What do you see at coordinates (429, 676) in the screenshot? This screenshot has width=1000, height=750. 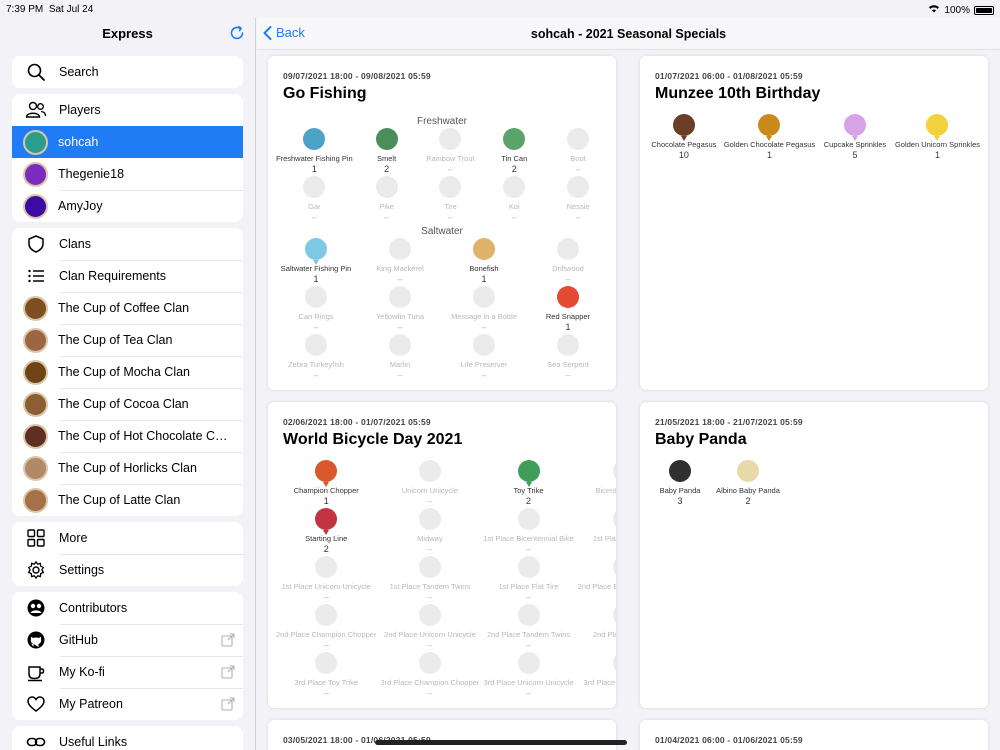 I see `munzee-item: 3rd Place Champion Chopper –` at bounding box center [429, 676].